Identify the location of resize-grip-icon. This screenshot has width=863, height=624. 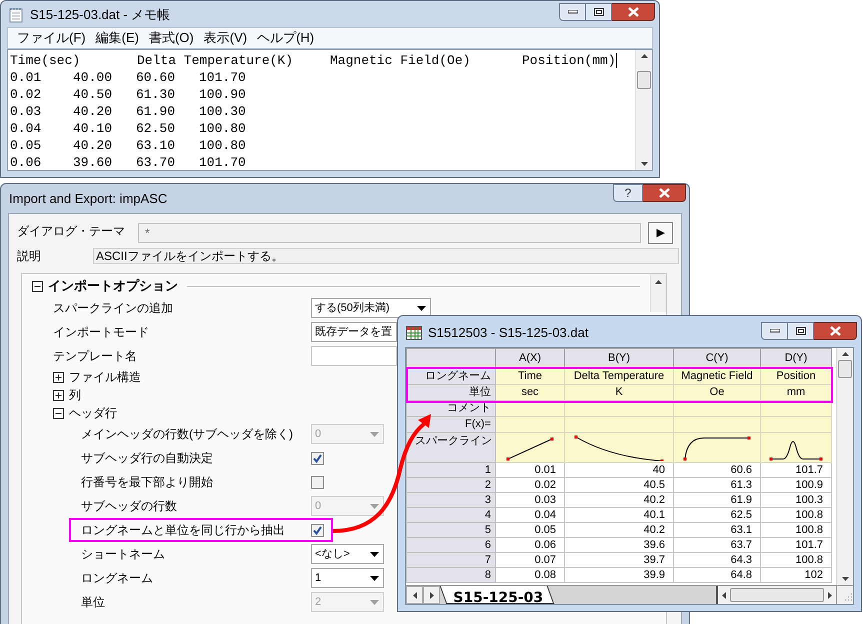
(844, 595).